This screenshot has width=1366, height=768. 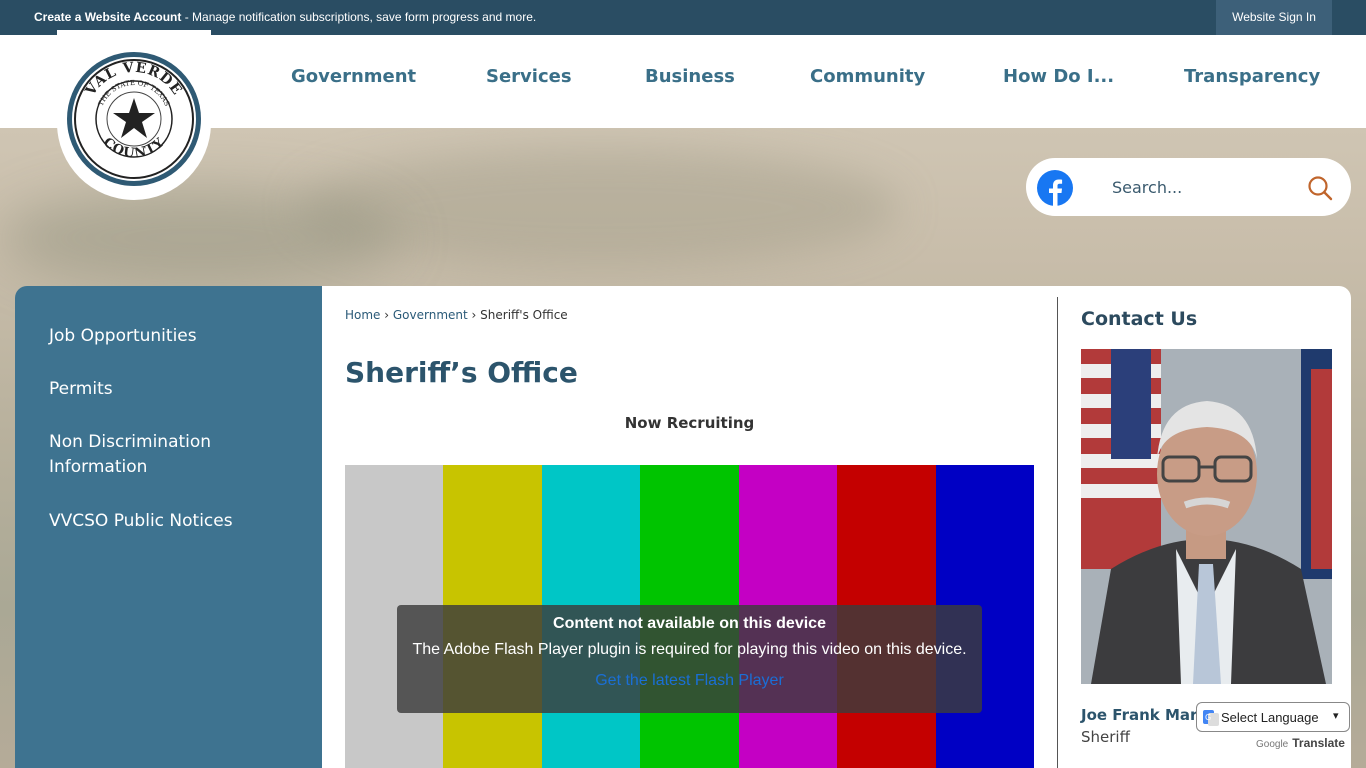 What do you see at coordinates (174, 521) in the screenshot?
I see `sidebar-item-public-notices: VVCSO Public Notices` at bounding box center [174, 521].